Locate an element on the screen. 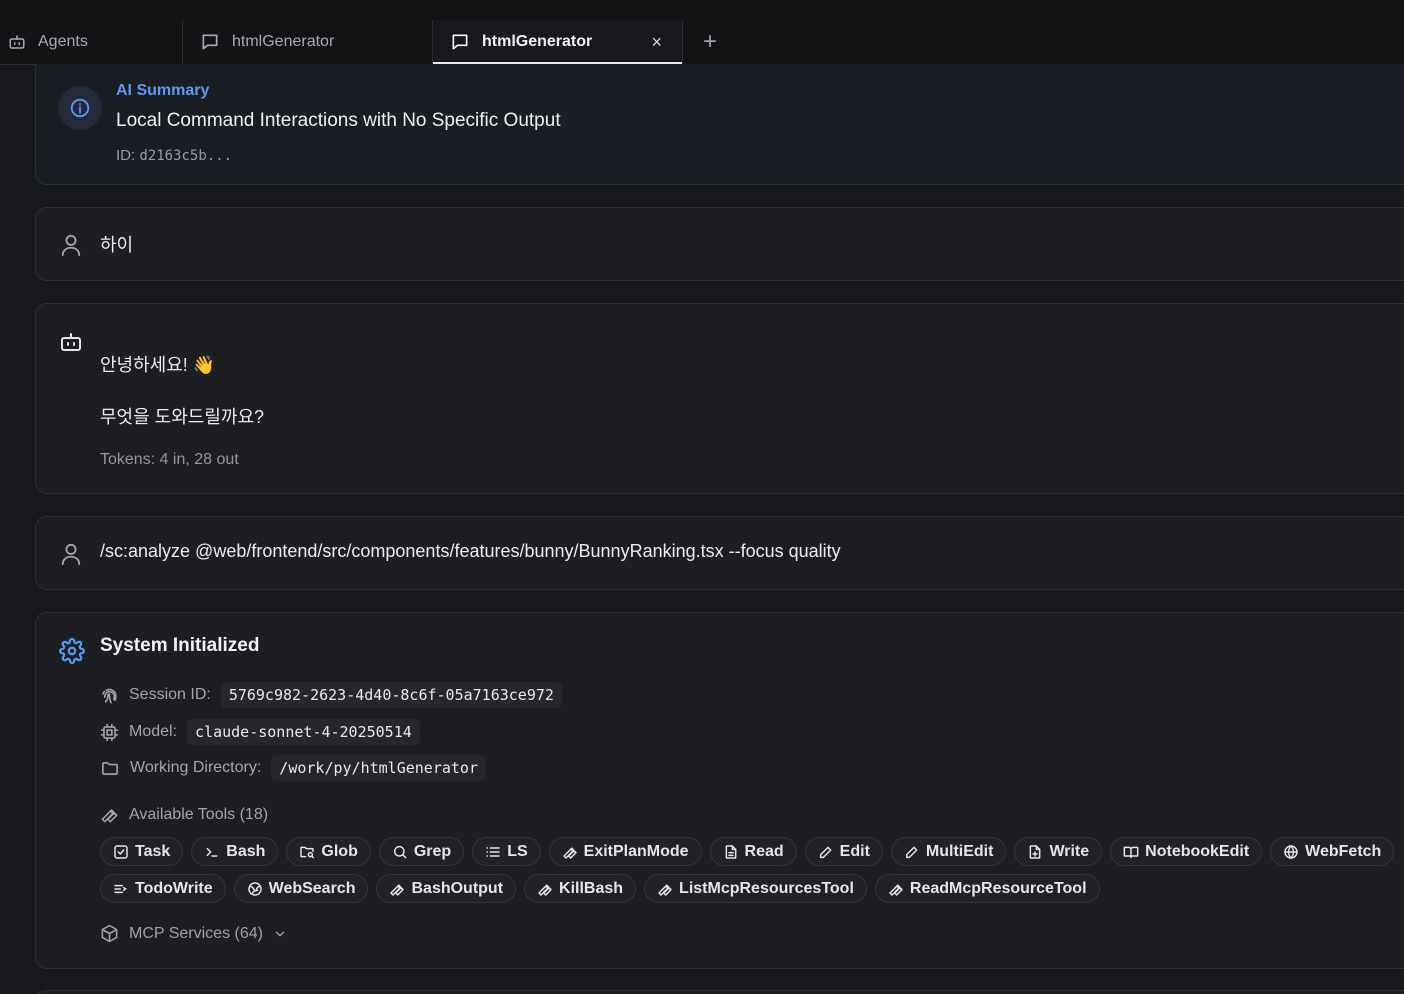  tool-chip-listmcpresourcestool: ListMcpResourcesTool is located at coordinates (755, 888).